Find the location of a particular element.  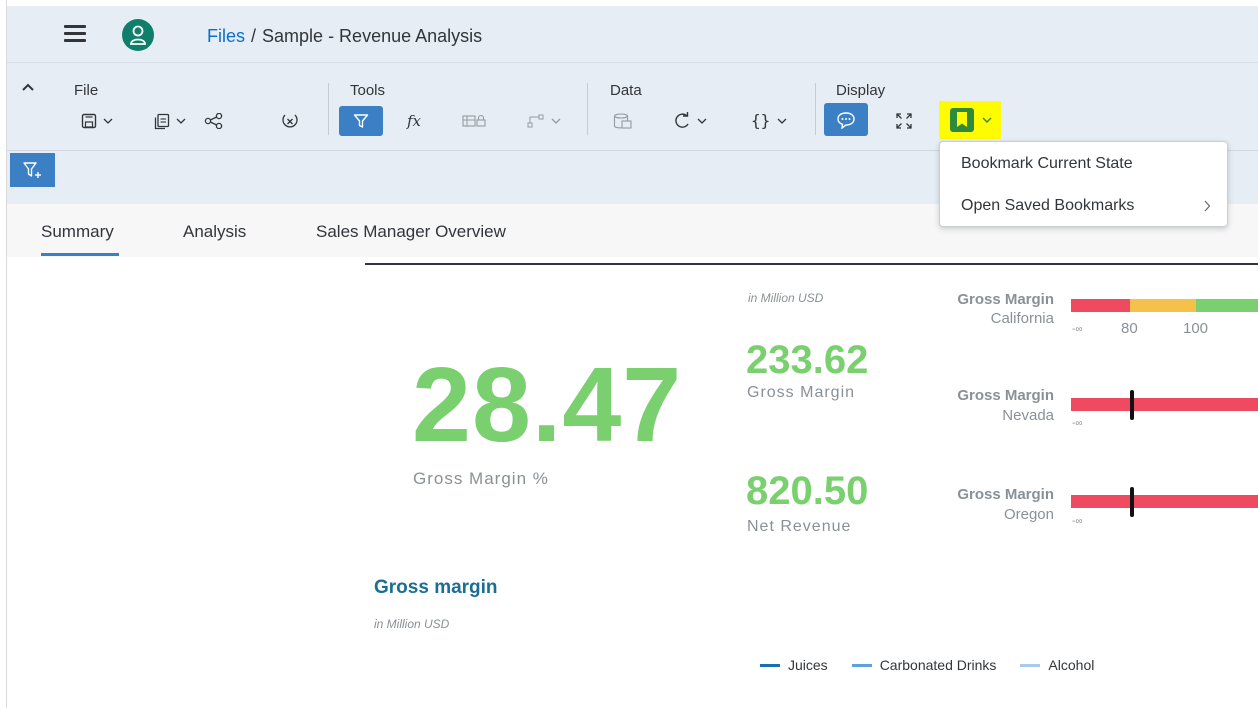

gross-margin-value: 233.62 is located at coordinates (807, 360).